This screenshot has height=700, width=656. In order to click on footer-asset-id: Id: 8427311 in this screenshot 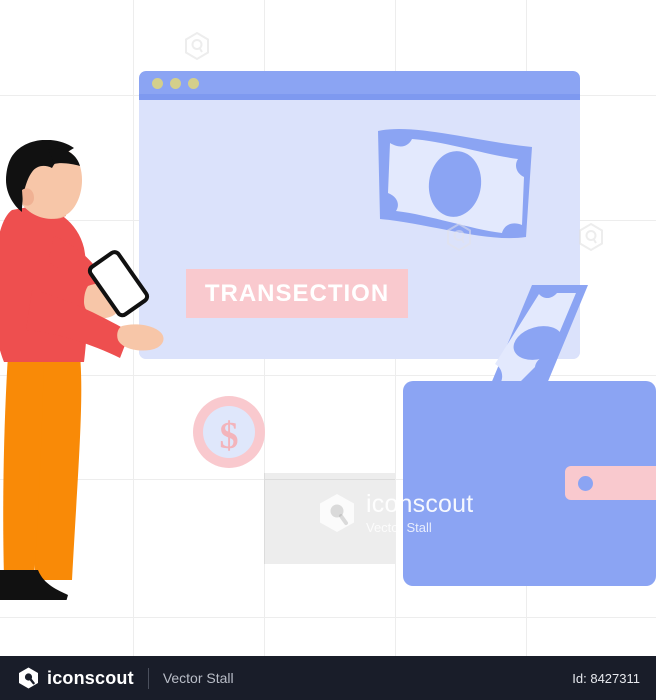, I will do `click(606, 678)`.